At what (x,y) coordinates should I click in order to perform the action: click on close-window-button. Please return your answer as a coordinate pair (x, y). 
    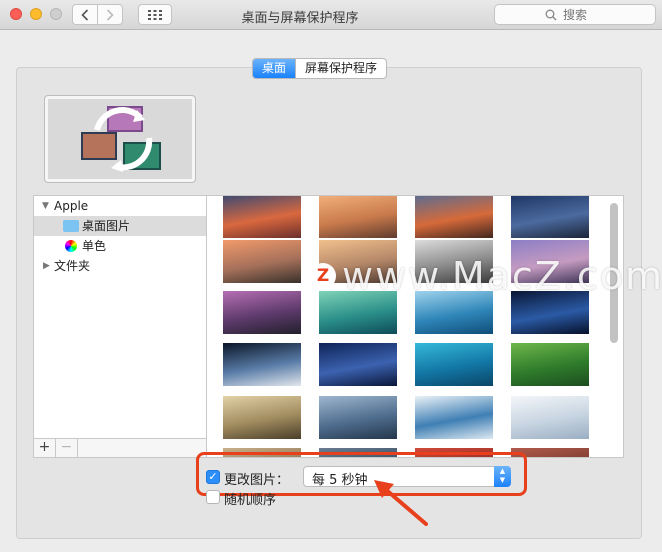
    Looking at the image, I should click on (16, 14).